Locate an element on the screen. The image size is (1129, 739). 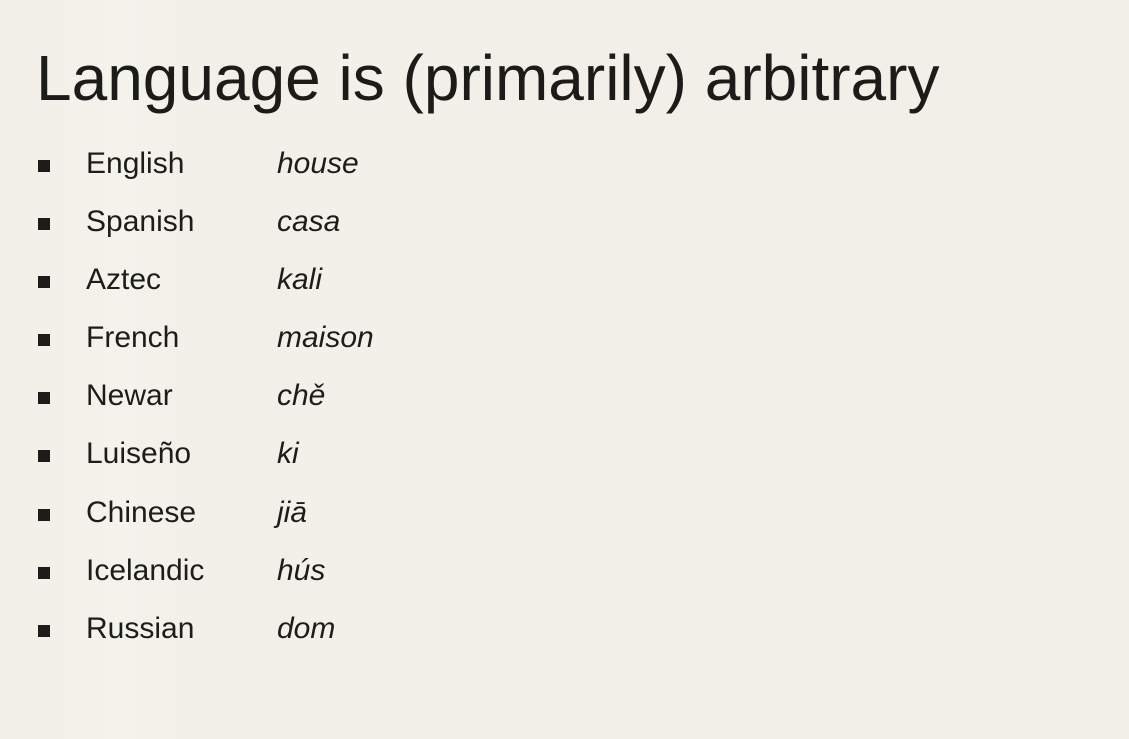
house-word: ki is located at coordinates (288, 454).